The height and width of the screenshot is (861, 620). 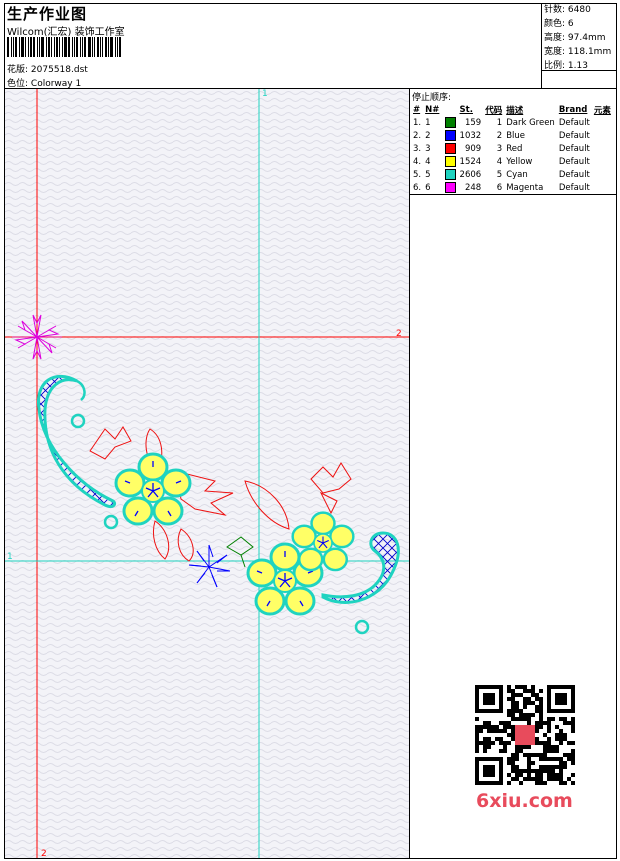 I want to click on cell-st: 159, so click(x=473, y=122).